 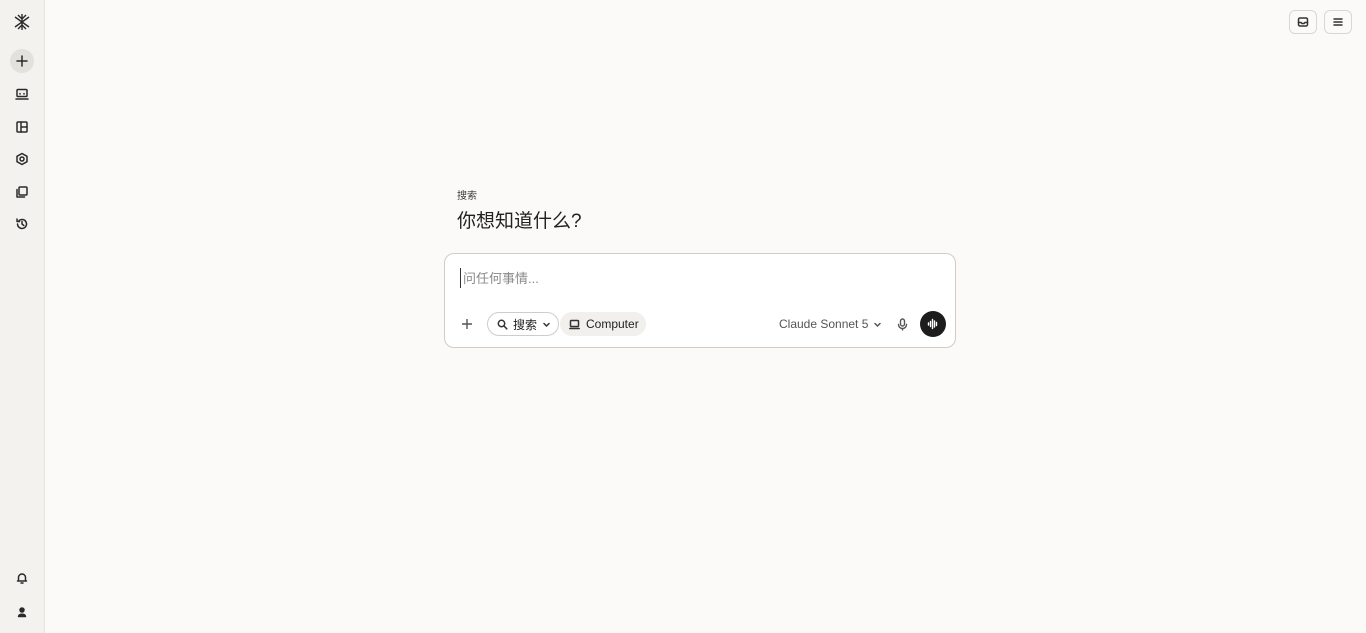 I want to click on waveform-icon, so click(x=932, y=324).